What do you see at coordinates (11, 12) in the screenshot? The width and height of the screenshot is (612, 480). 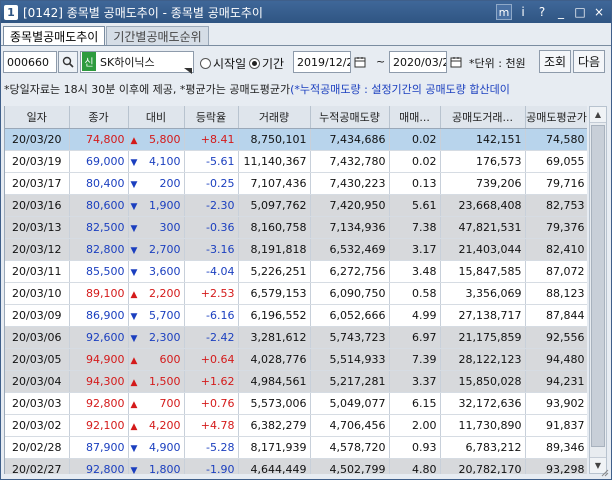 I see `window-number-badge: 1` at bounding box center [11, 12].